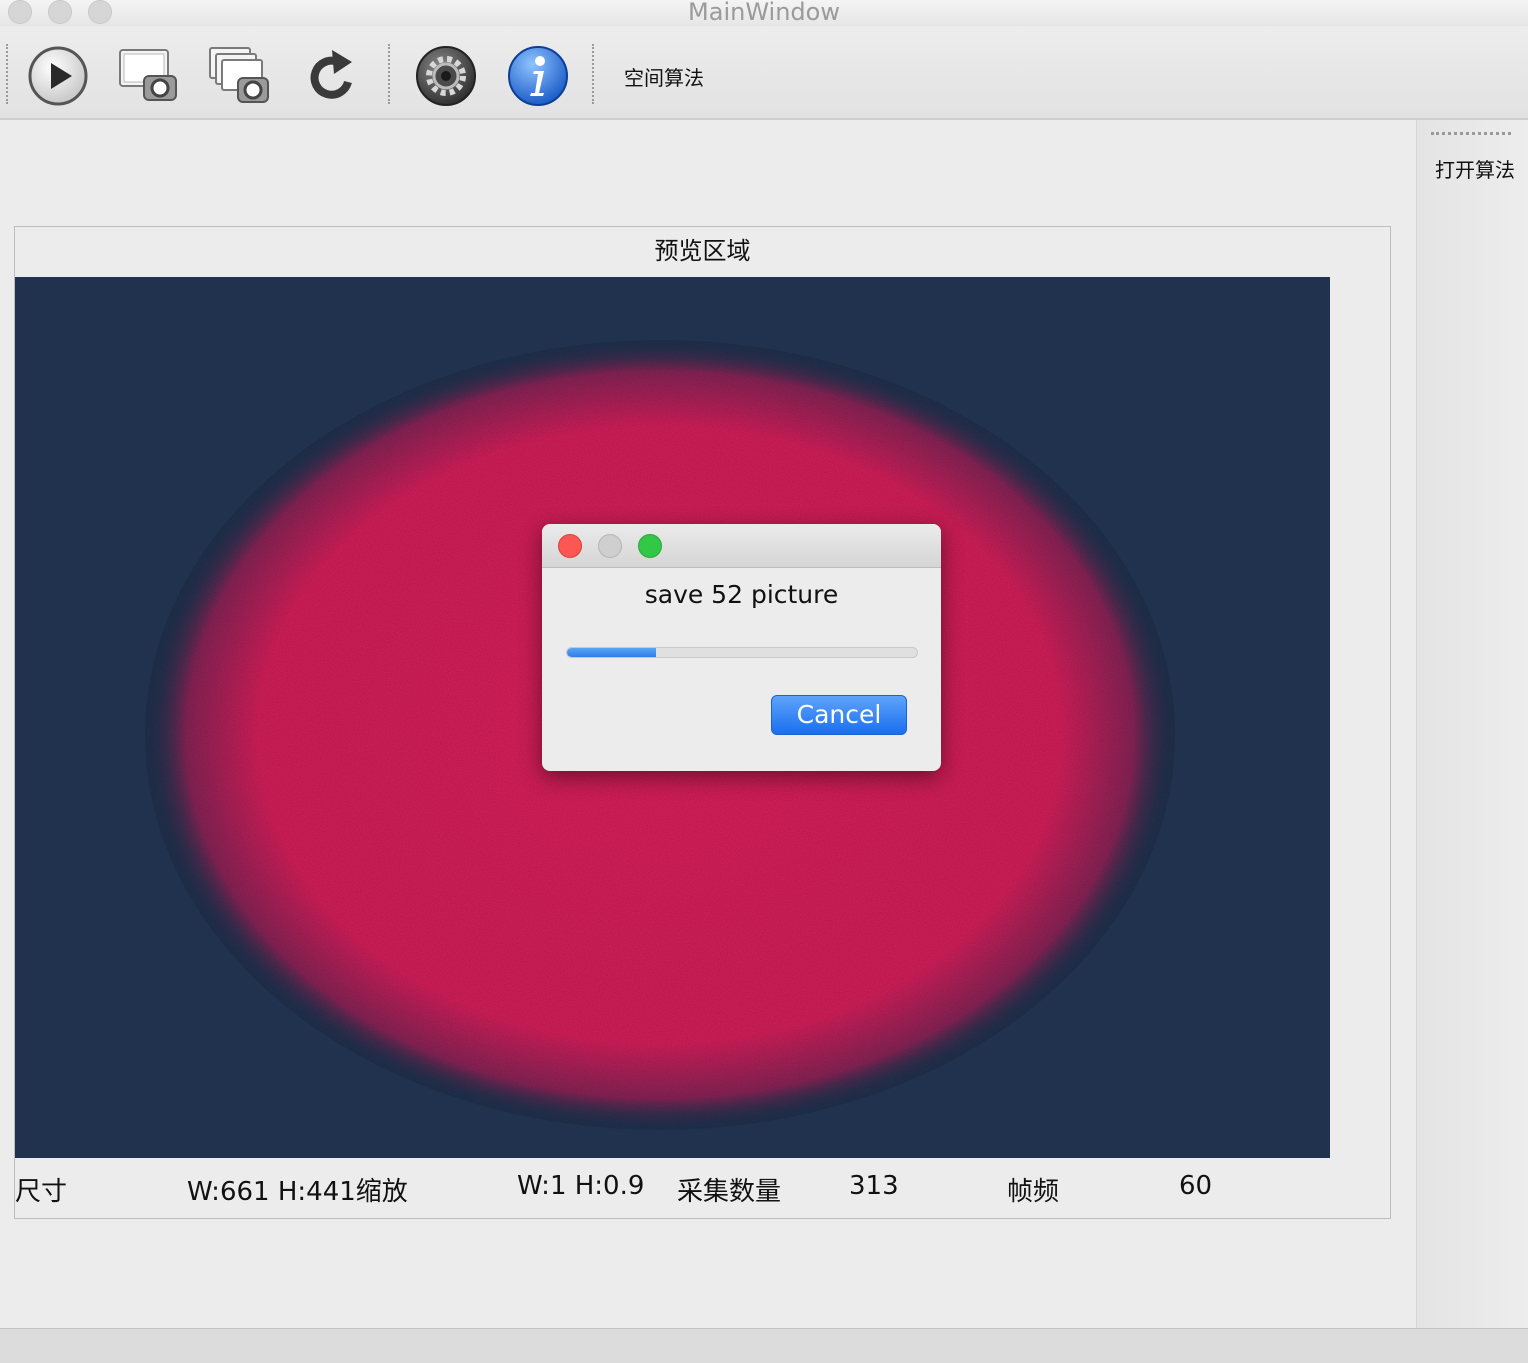 Image resolution: width=1528 pixels, height=1363 pixels. I want to click on open-algorithm-button: 打开算法, so click(1475, 168).